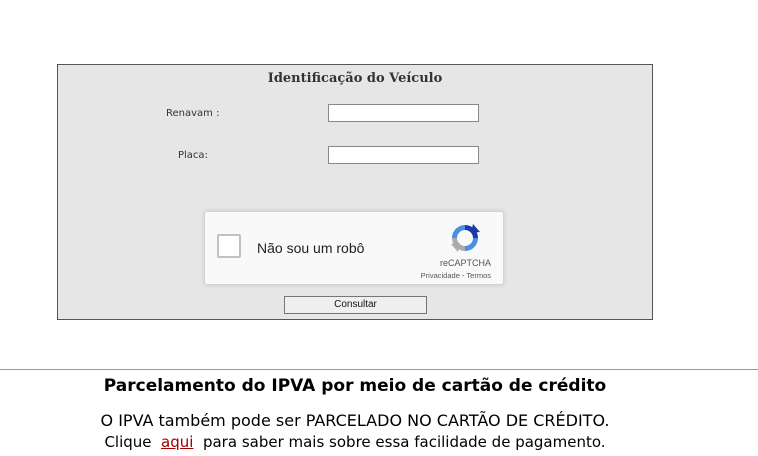  What do you see at coordinates (133, 442) in the screenshot?
I see `installment-link-prefix: Clique` at bounding box center [133, 442].